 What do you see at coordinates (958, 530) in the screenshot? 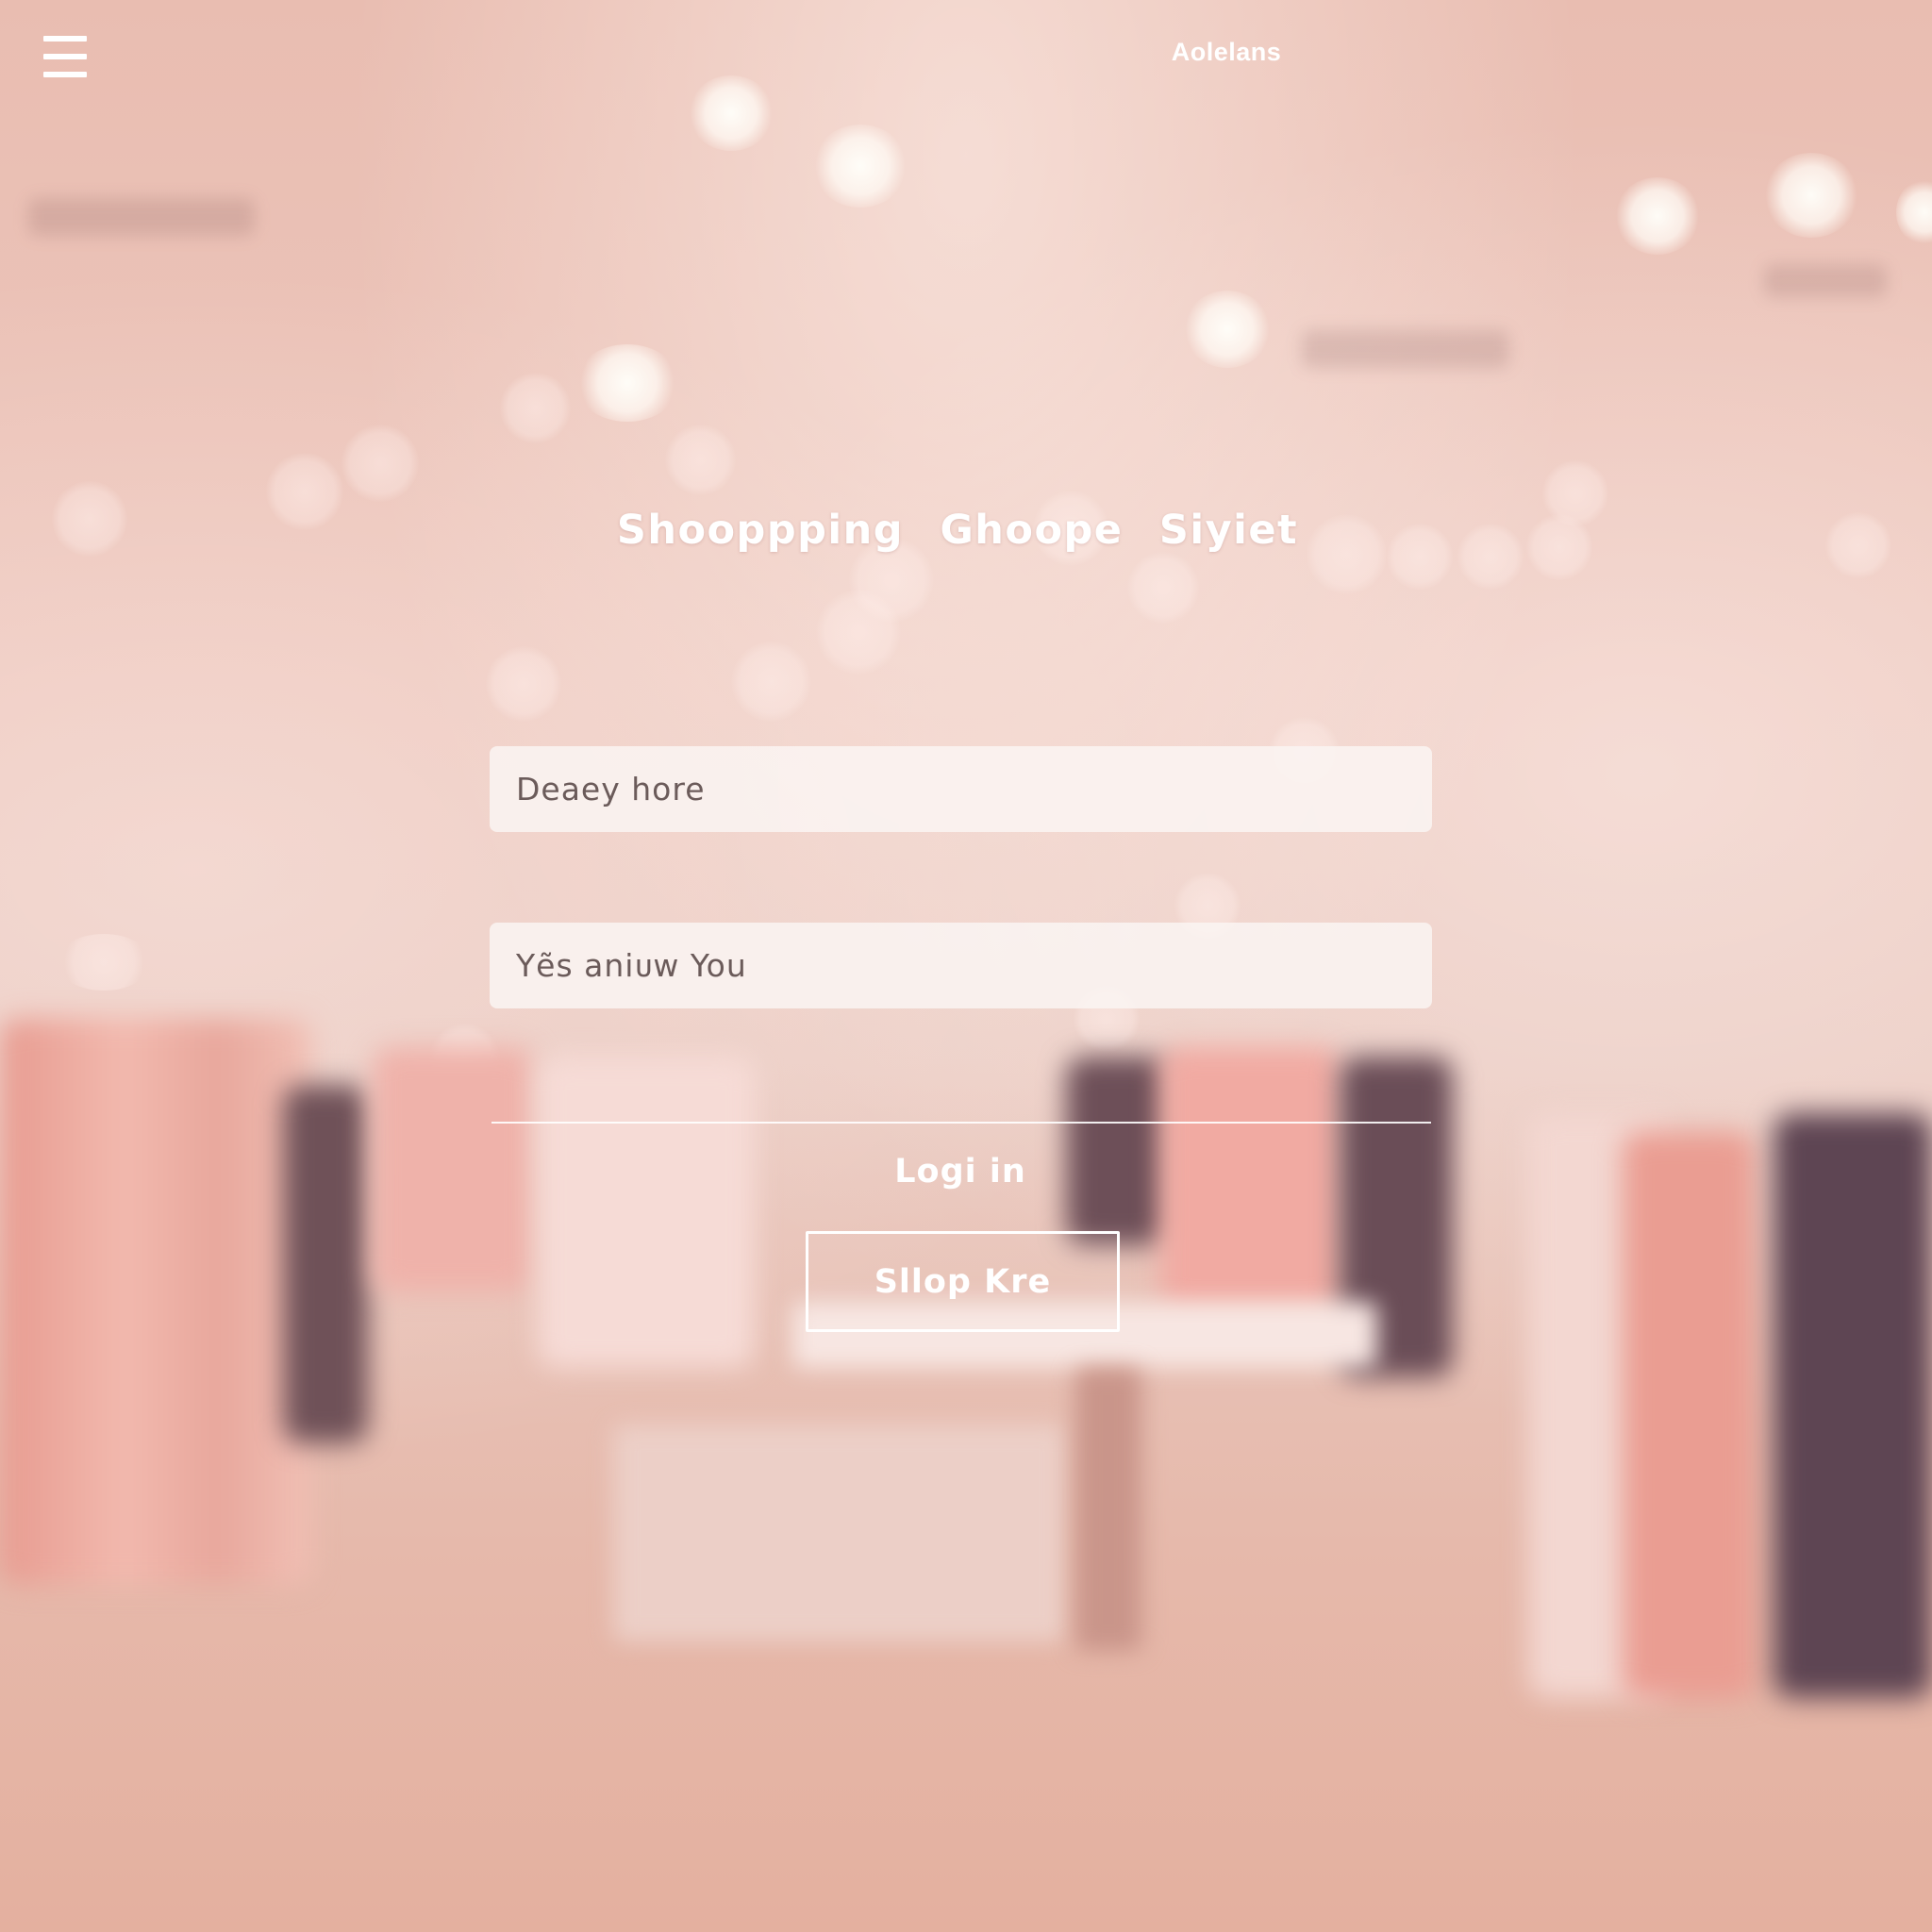
I see `page-title: Shooppping Ghoope Siyiet` at bounding box center [958, 530].